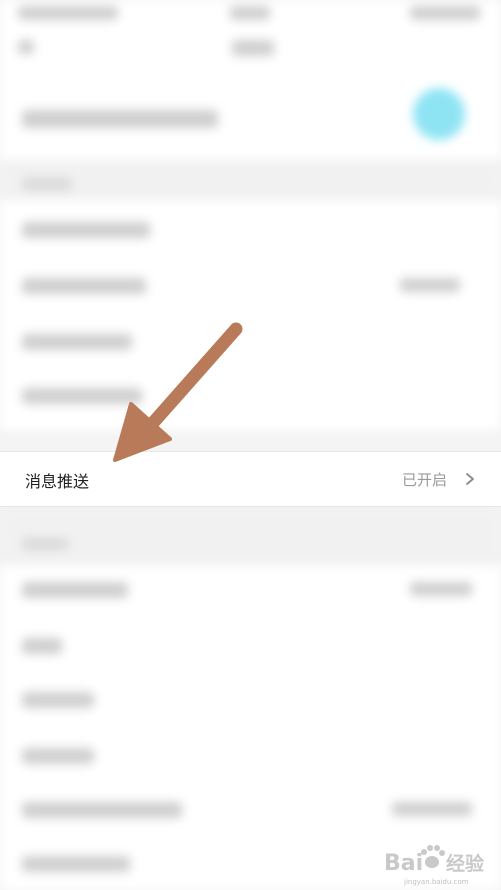 The height and width of the screenshot is (890, 501). What do you see at coordinates (433, 856) in the screenshot?
I see `paw-icon` at bounding box center [433, 856].